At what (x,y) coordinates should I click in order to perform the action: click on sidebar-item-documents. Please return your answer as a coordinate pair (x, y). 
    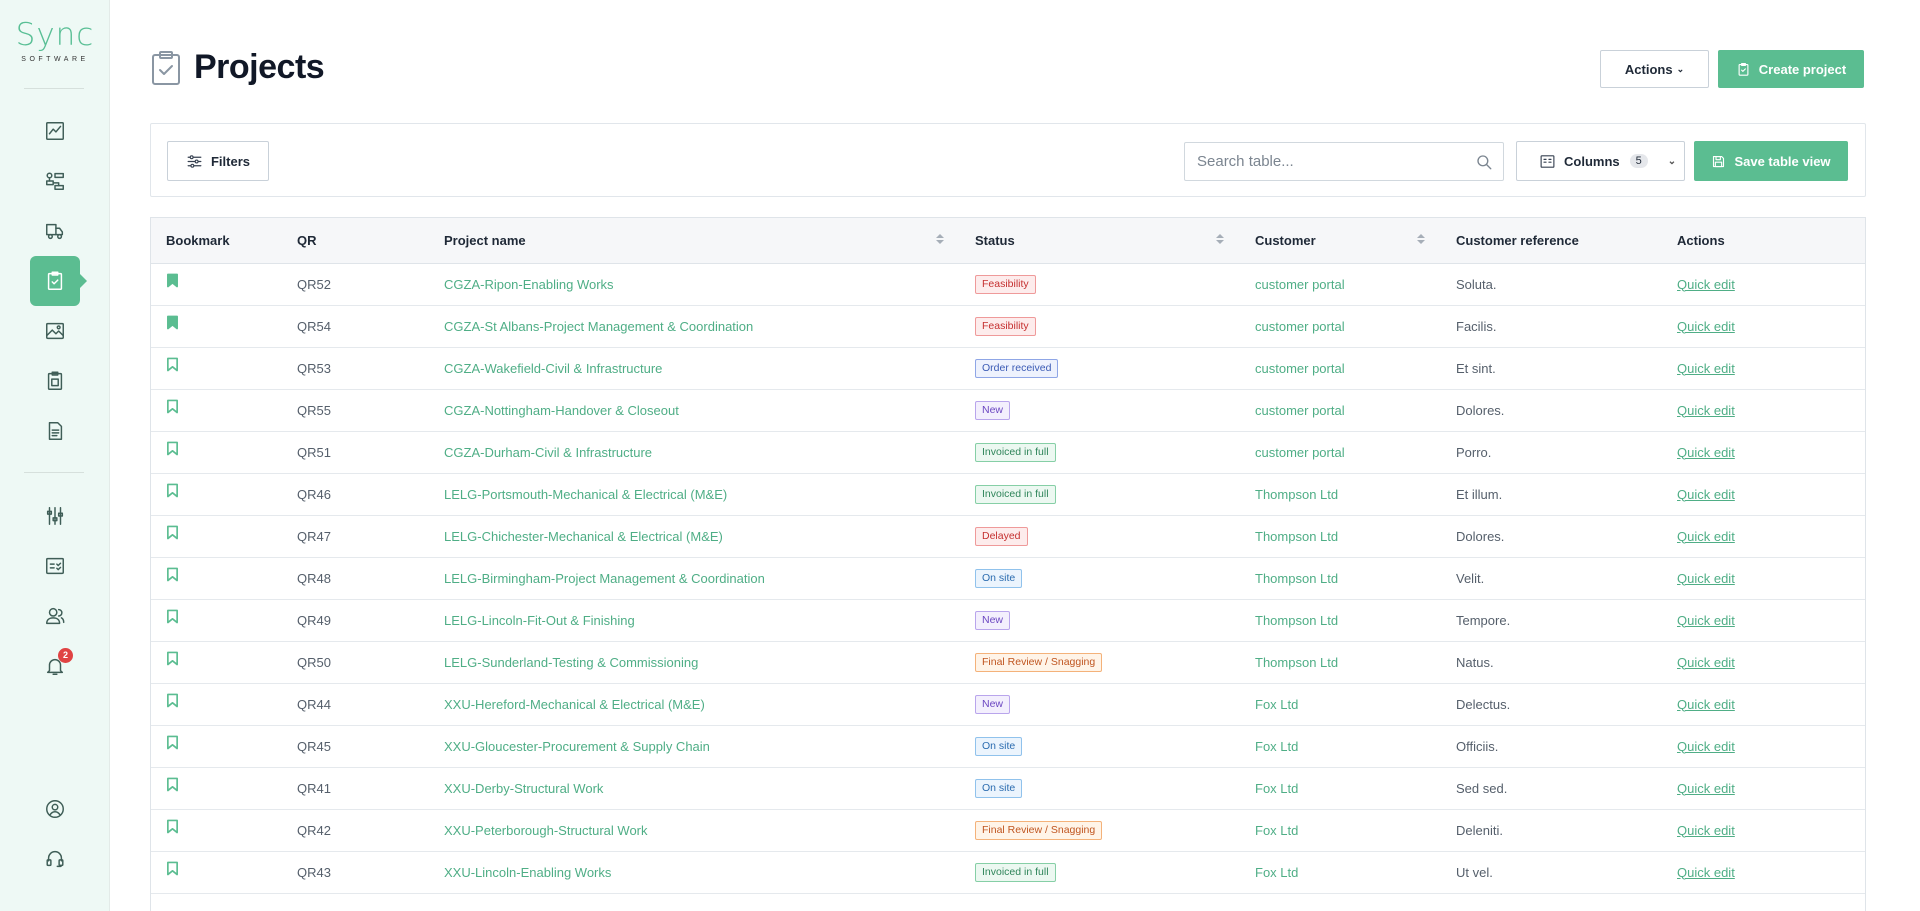
    Looking at the image, I should click on (55, 431).